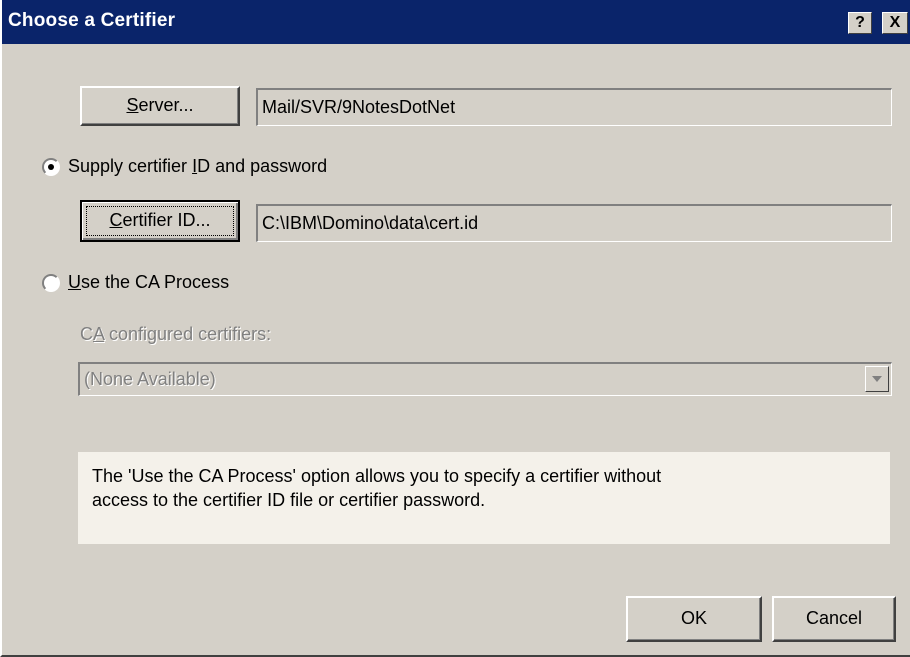 The image size is (910, 657). Describe the element at coordinates (51, 283) in the screenshot. I see `use-ca-process-radio` at that location.